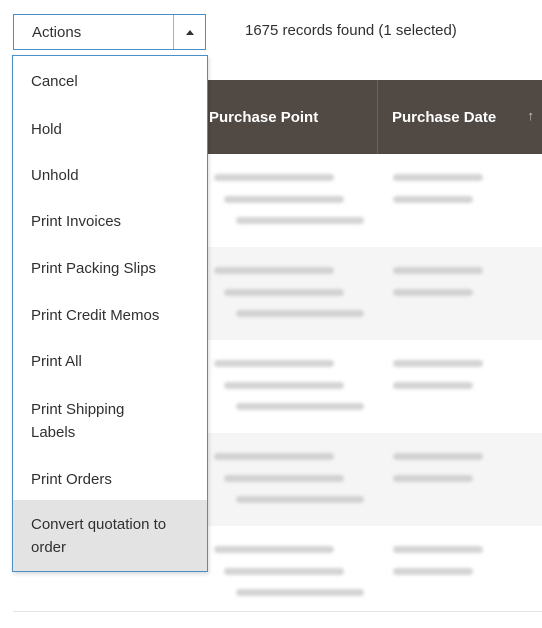 This screenshot has width=542, height=628. Describe the element at coordinates (99, 535) in the screenshot. I see `menu-item-label: Convert quotation to order` at that location.